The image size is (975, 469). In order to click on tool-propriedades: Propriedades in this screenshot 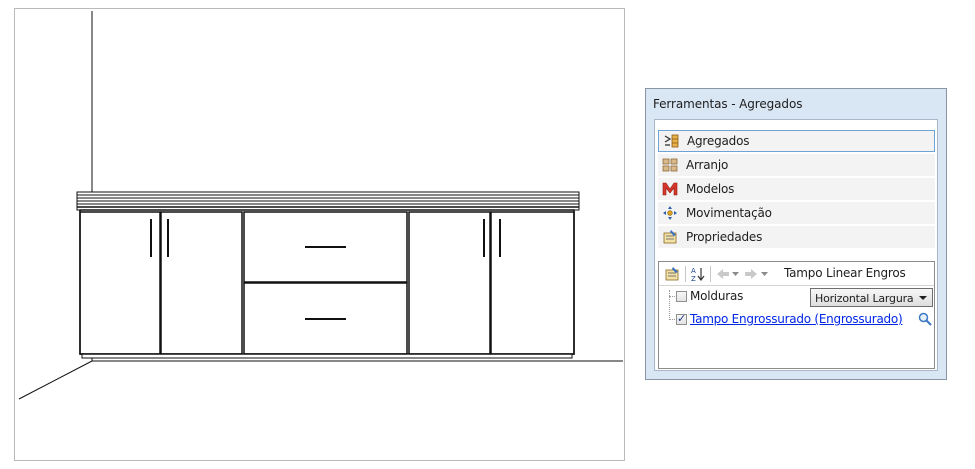, I will do `click(796, 237)`.